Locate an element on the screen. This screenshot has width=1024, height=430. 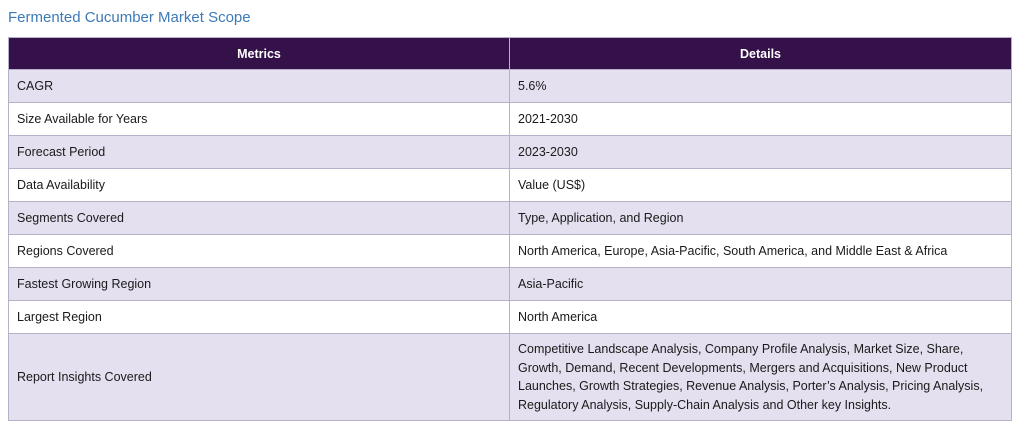
table-row: Forecast Period 2023-2030 is located at coordinates (510, 152).